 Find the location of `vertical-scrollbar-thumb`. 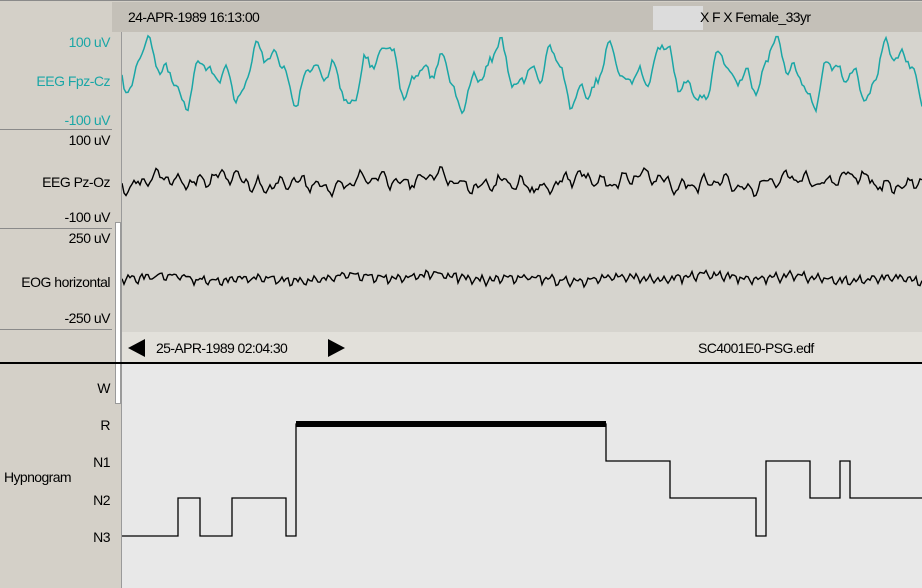

vertical-scrollbar-thumb is located at coordinates (118, 313).